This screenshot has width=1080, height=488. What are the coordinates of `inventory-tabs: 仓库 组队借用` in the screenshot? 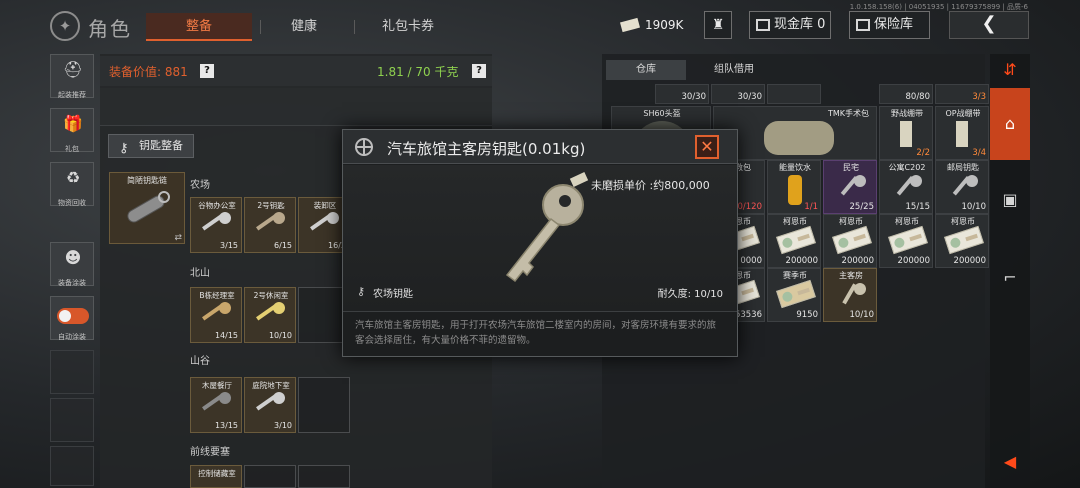 It's located at (793, 70).